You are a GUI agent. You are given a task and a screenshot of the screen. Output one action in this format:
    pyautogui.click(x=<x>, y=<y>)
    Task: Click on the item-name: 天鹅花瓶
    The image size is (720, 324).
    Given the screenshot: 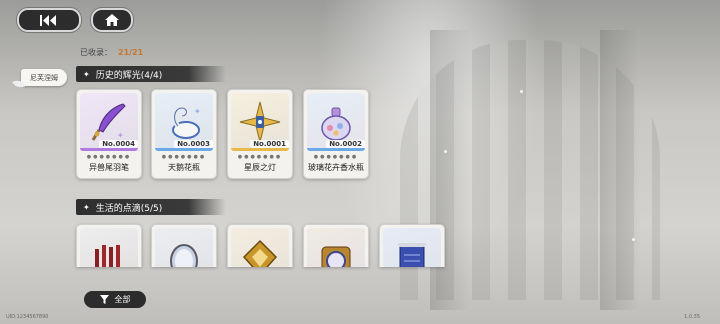 What is the action you would take?
    pyautogui.click(x=184, y=167)
    